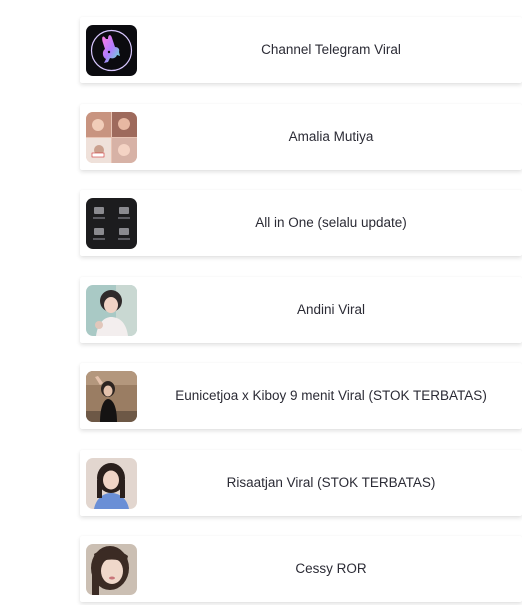  Describe the element at coordinates (331, 49) in the screenshot. I see `link-label: Channel Telegram Viral` at that location.